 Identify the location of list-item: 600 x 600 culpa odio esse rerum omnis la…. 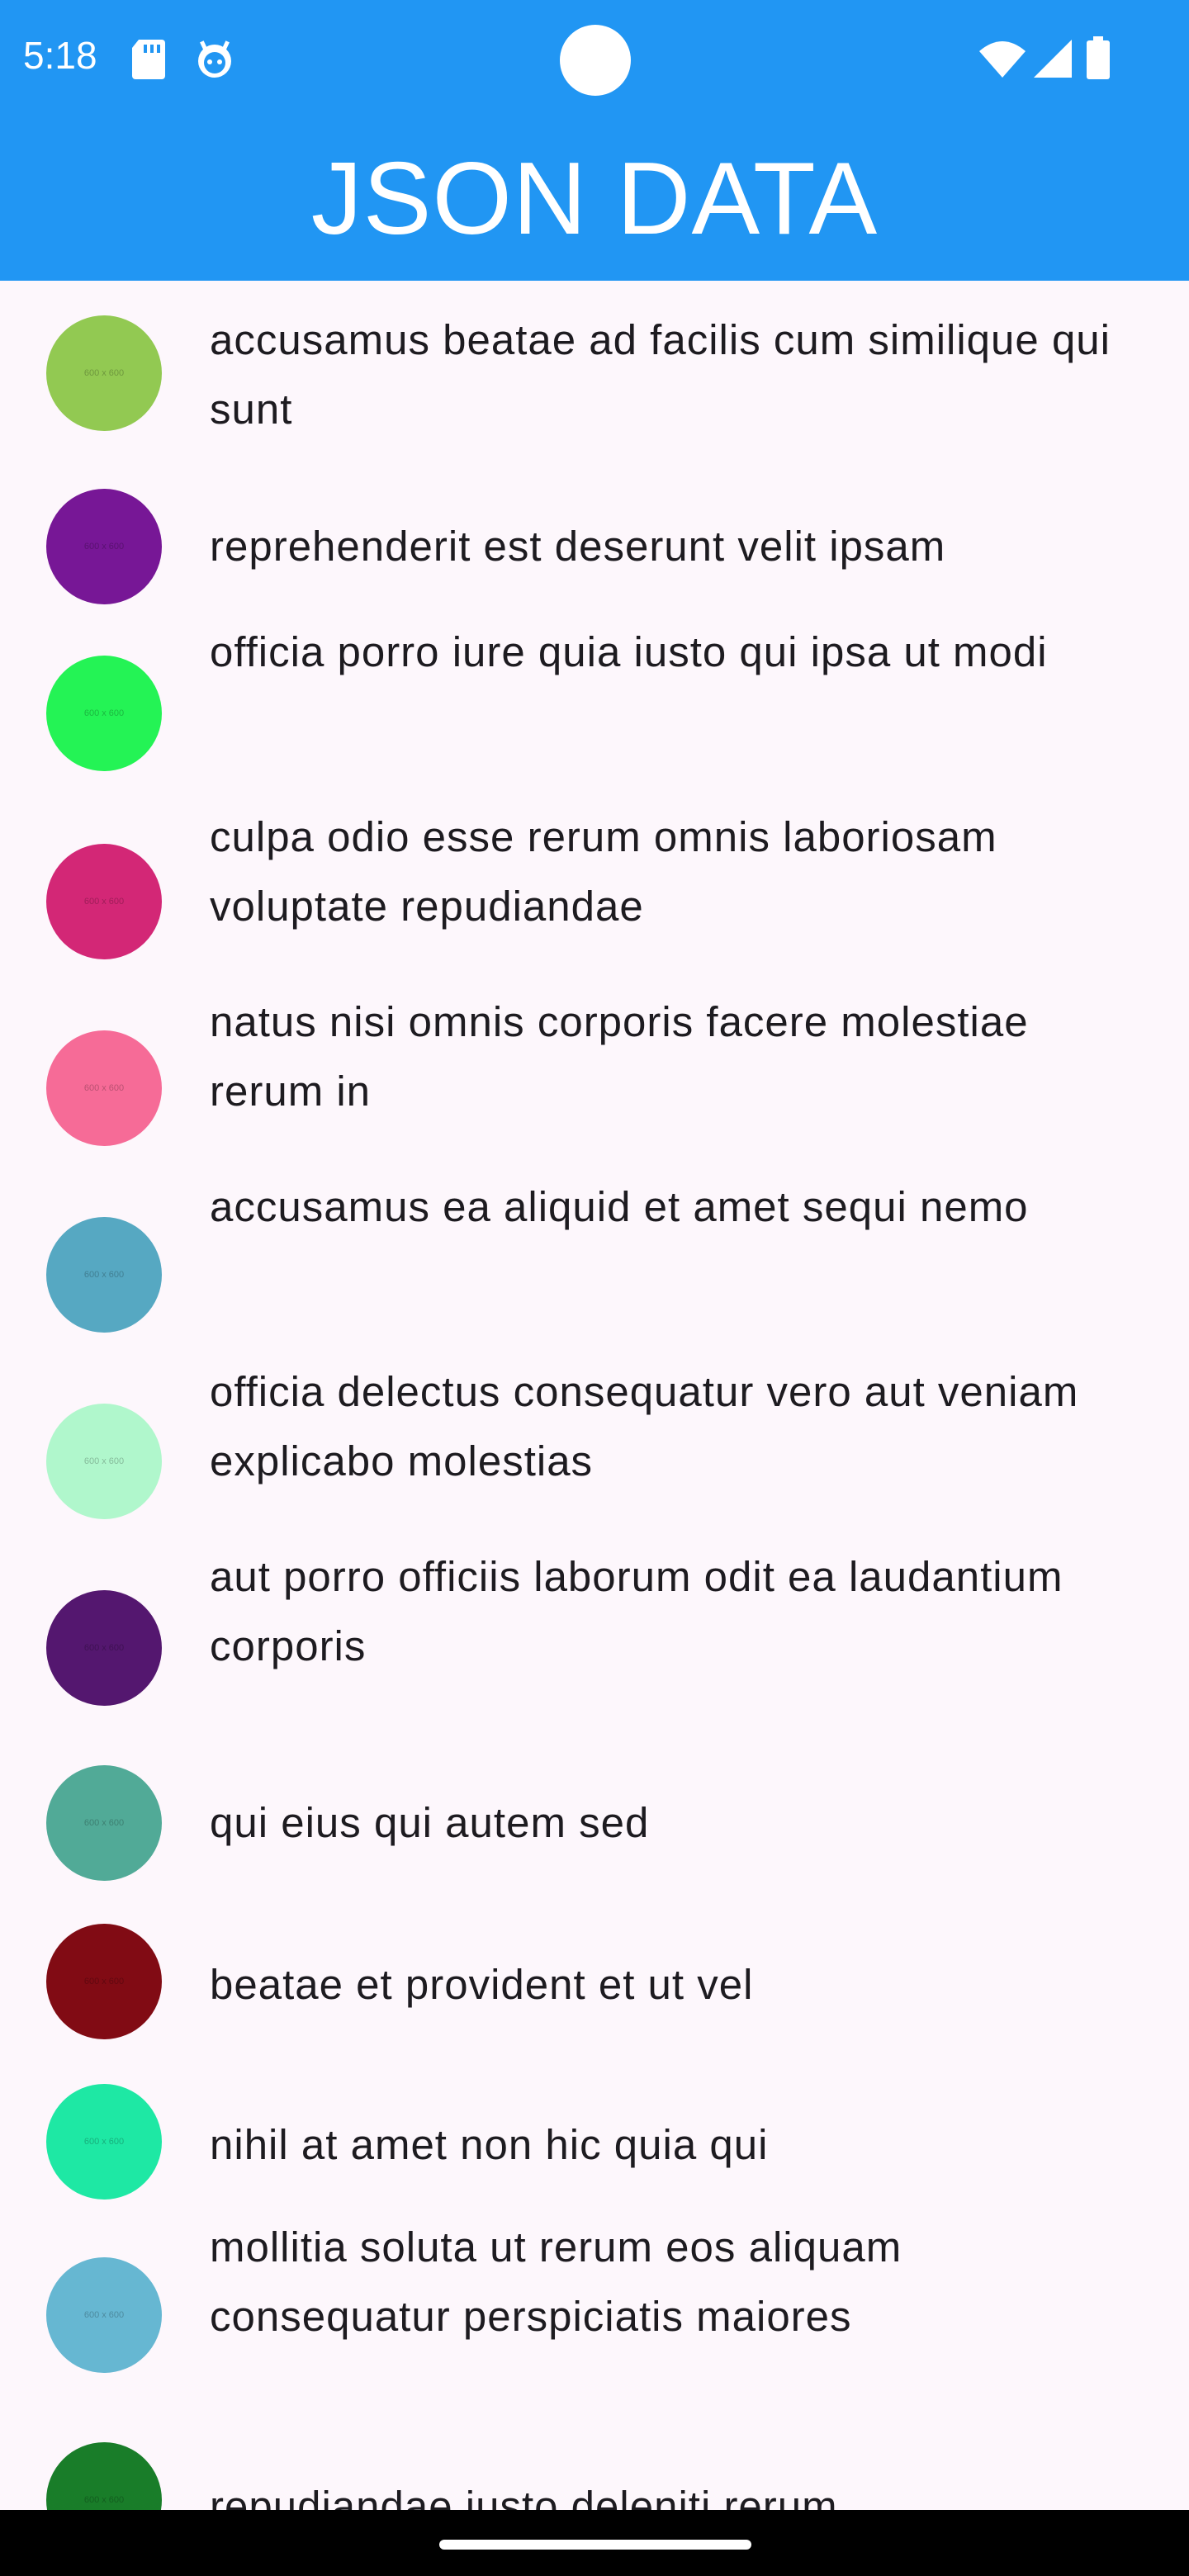
(594, 895).